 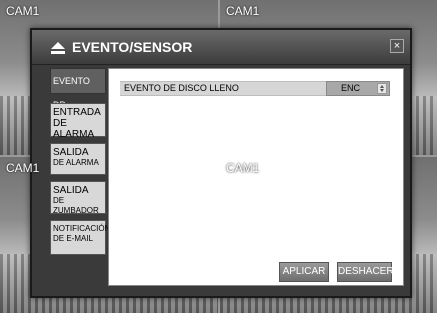 I want to click on eject-icon, so click(x=58, y=47).